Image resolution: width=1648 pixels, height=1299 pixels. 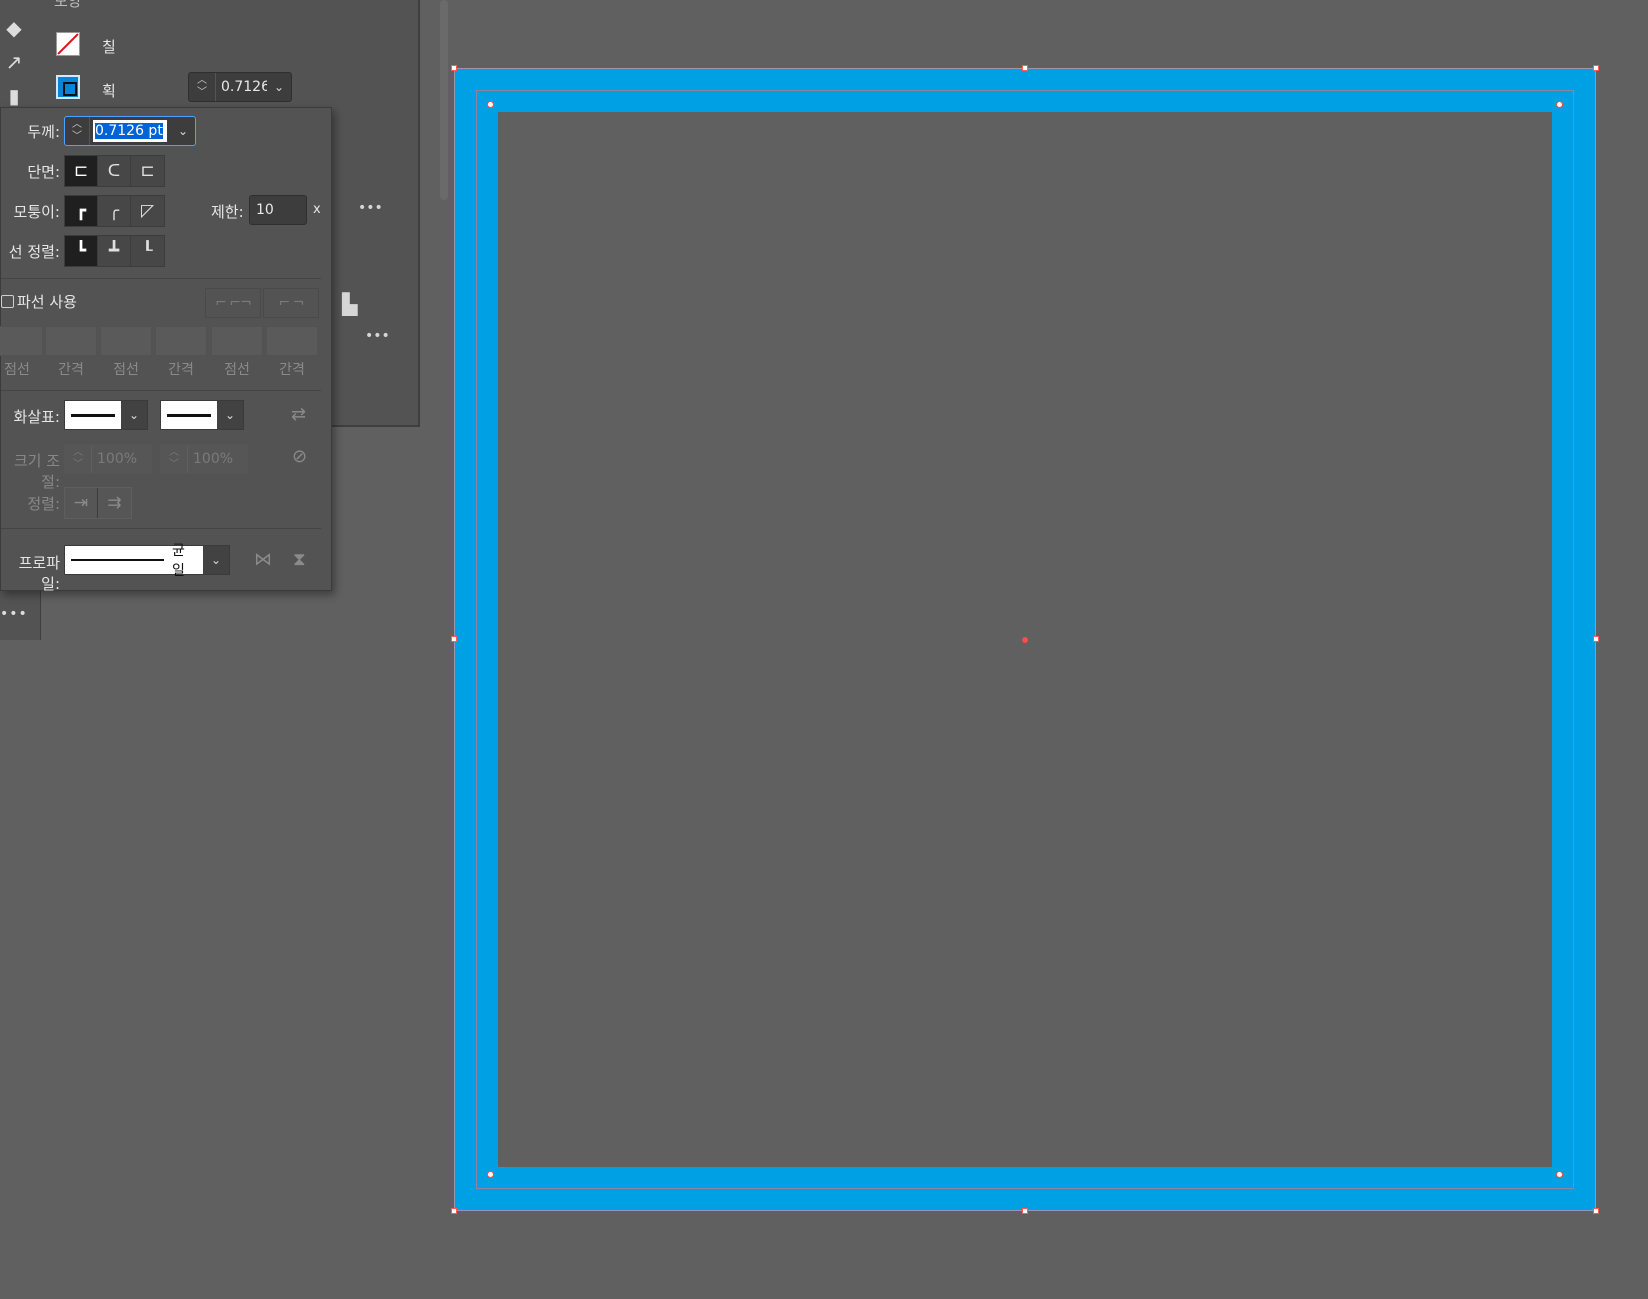 What do you see at coordinates (237, 341) in the screenshot?
I see `dash-3-input` at bounding box center [237, 341].